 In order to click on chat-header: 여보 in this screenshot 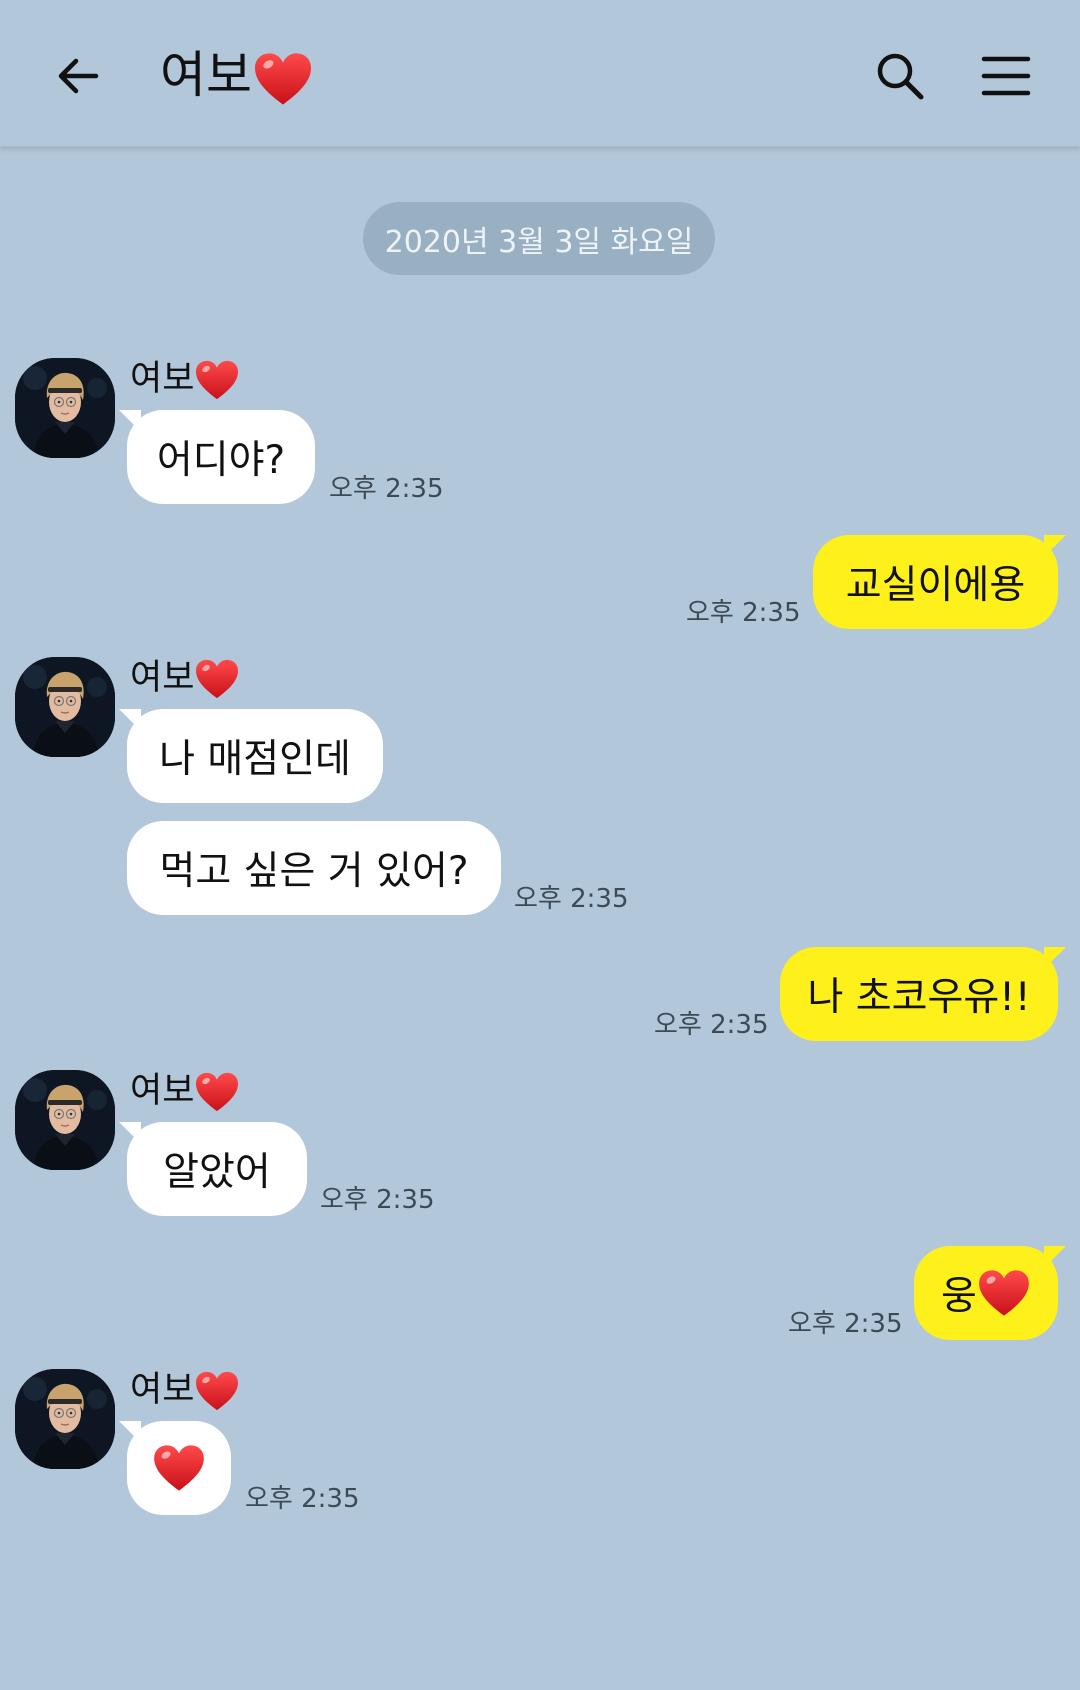, I will do `click(540, 73)`.